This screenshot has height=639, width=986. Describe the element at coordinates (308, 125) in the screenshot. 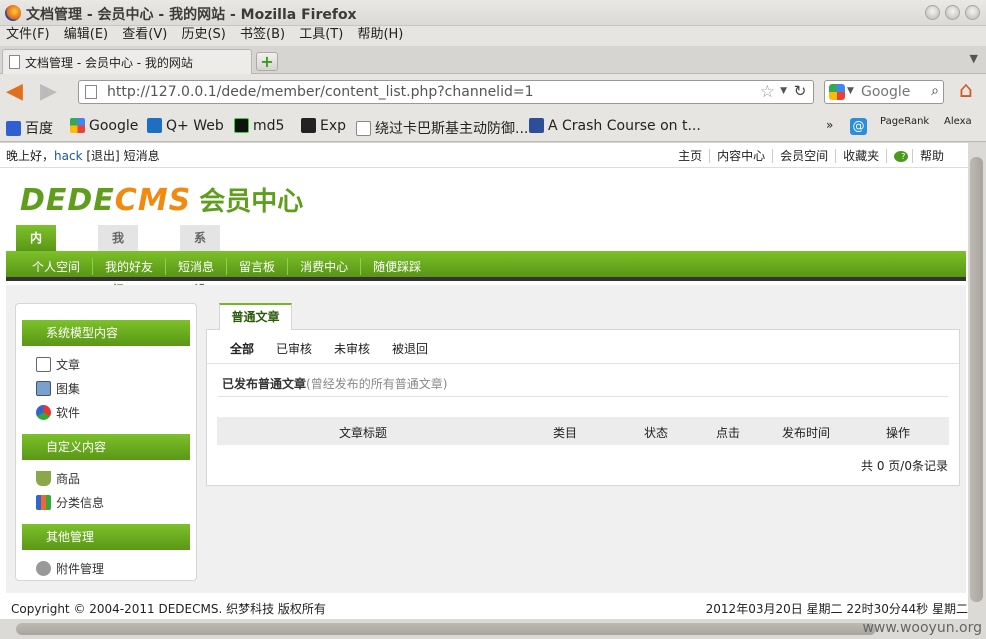

I see `exp-icon` at that location.